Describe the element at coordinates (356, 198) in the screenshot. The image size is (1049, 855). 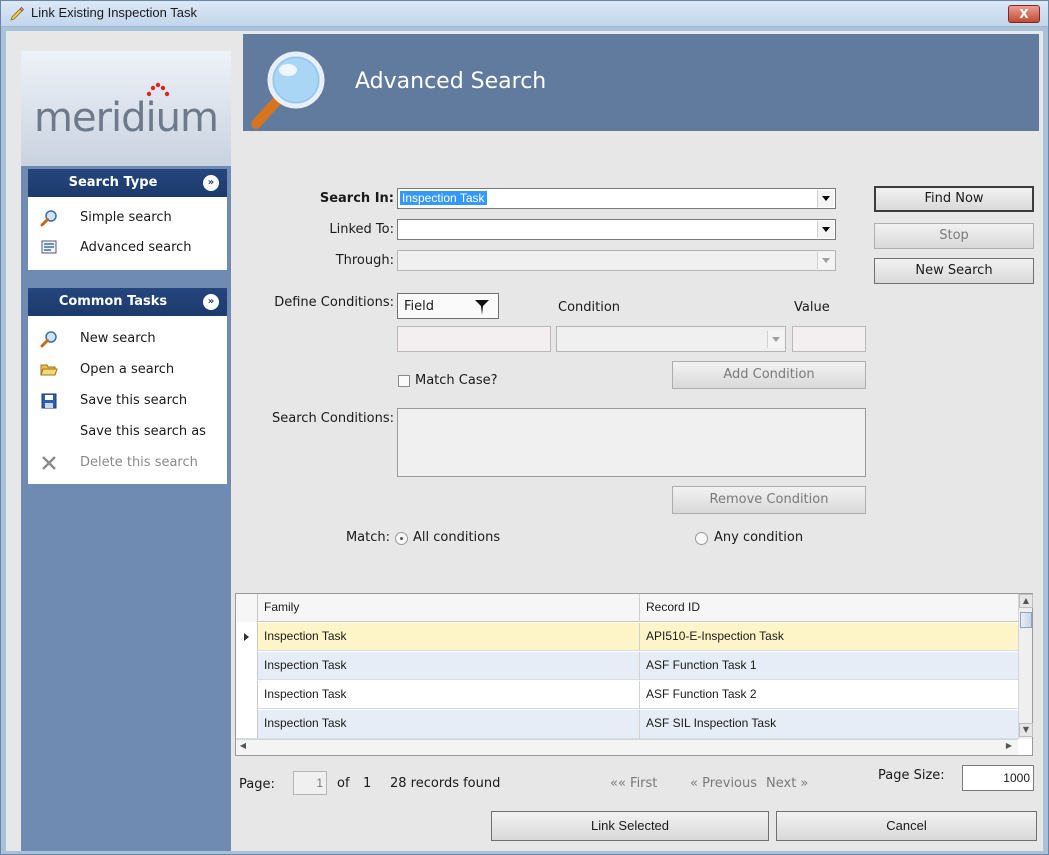
I see `search-in-label: Search In:` at that location.